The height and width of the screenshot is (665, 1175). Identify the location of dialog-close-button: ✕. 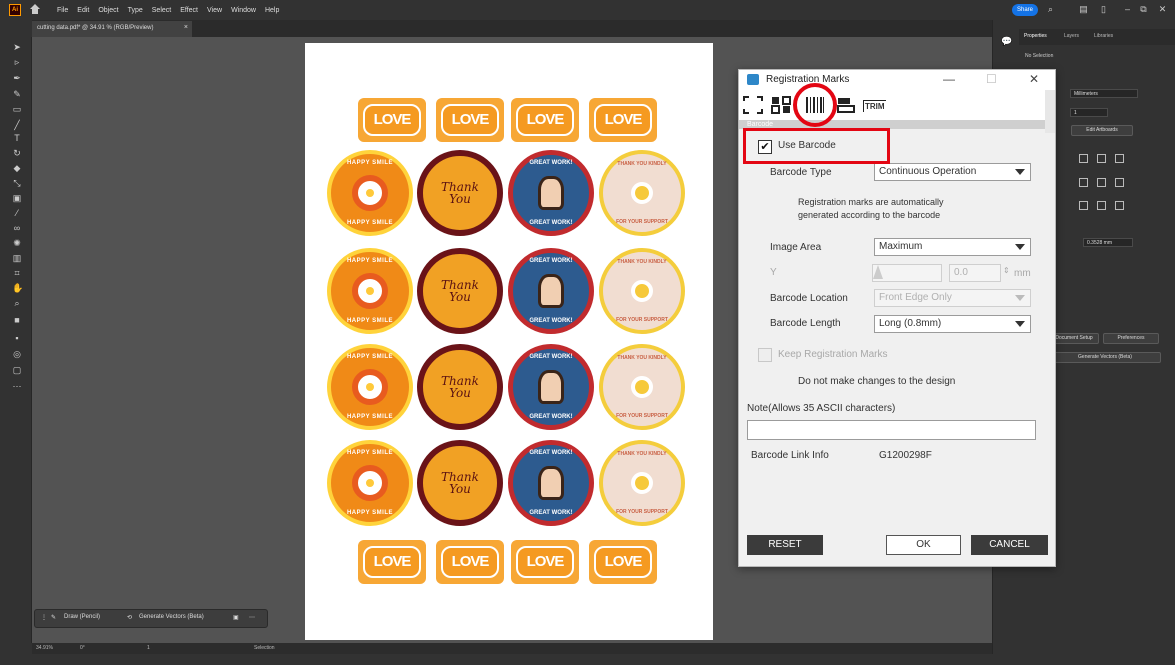
(1034, 79).